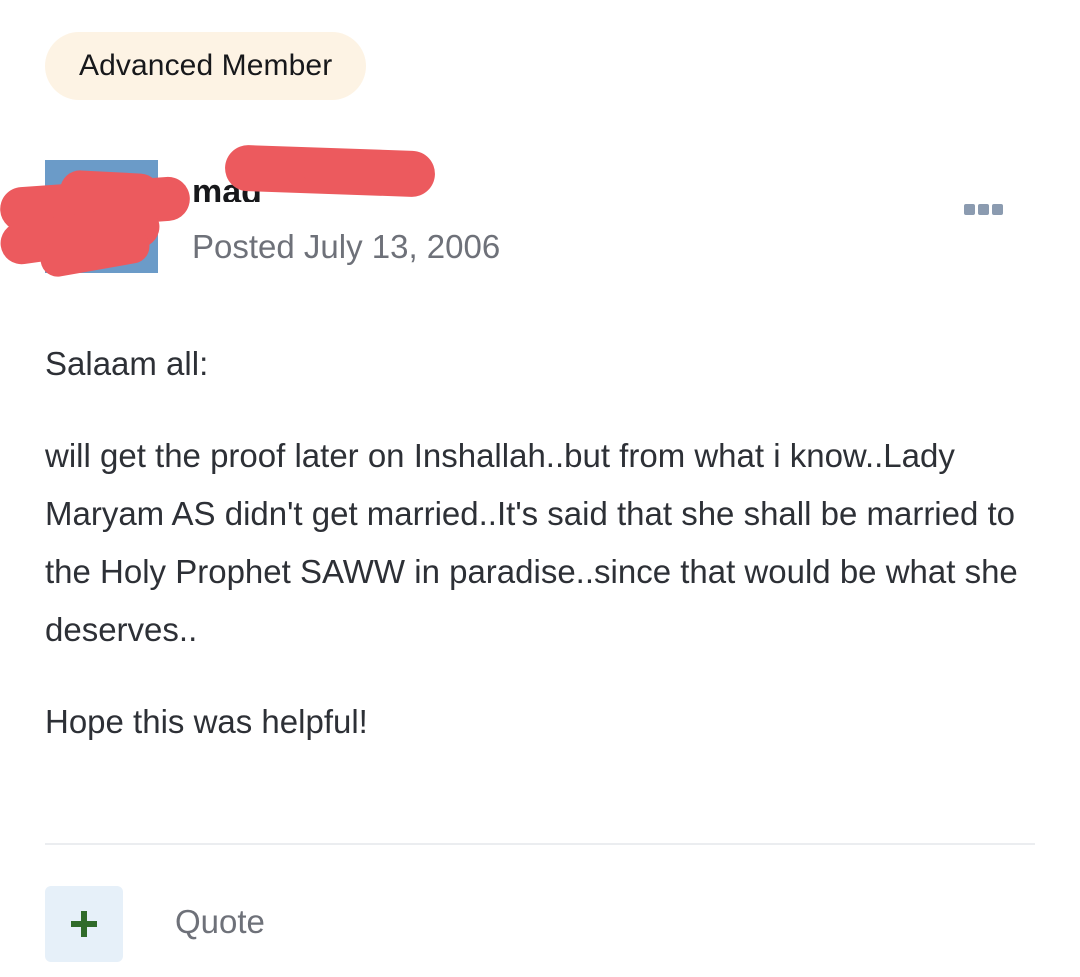 The image size is (1080, 977). Describe the element at coordinates (540, 844) in the screenshot. I see `divider` at that location.